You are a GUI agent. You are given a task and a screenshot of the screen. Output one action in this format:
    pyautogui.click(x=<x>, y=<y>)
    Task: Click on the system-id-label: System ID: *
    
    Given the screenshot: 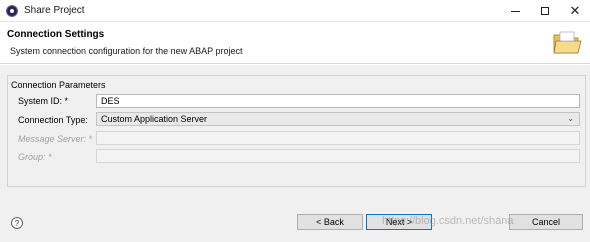 What is the action you would take?
    pyautogui.click(x=43, y=101)
    